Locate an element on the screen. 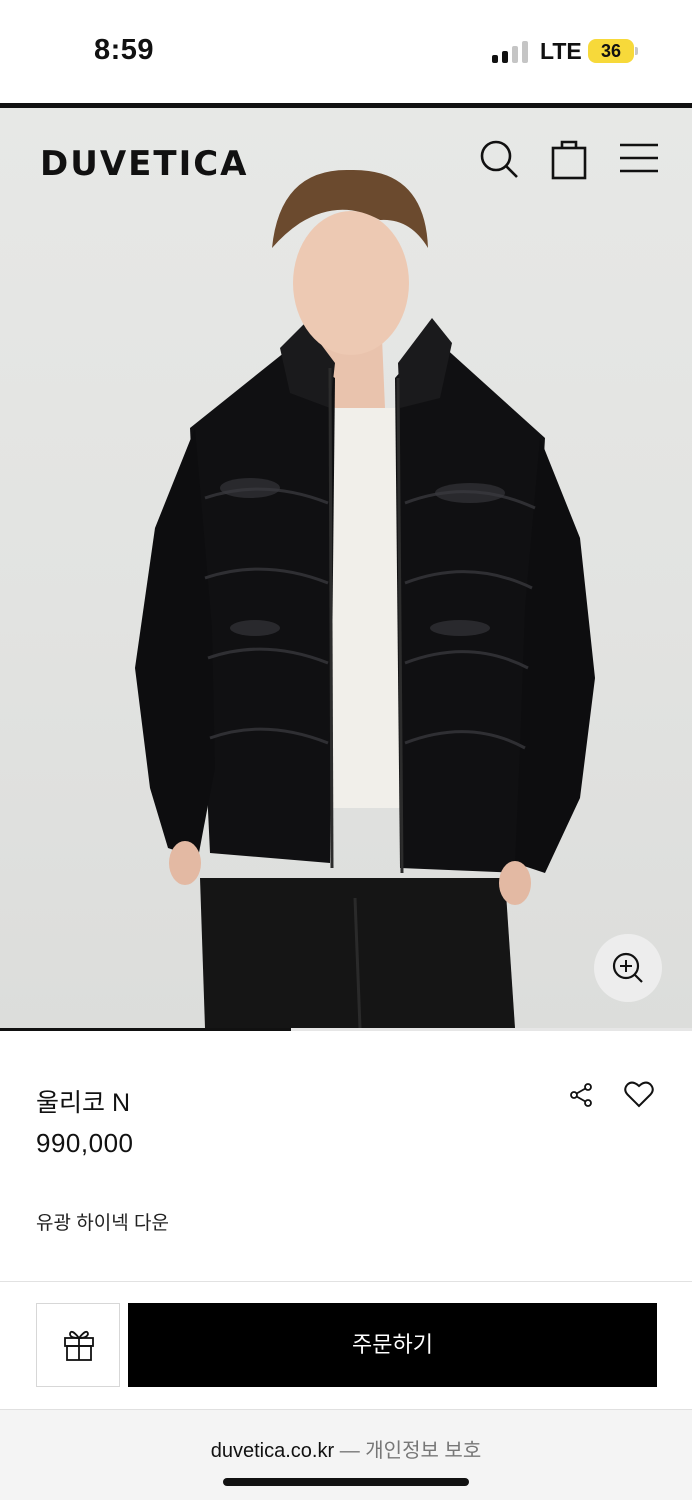  order-button: 주문하기 is located at coordinates (392, 1345).